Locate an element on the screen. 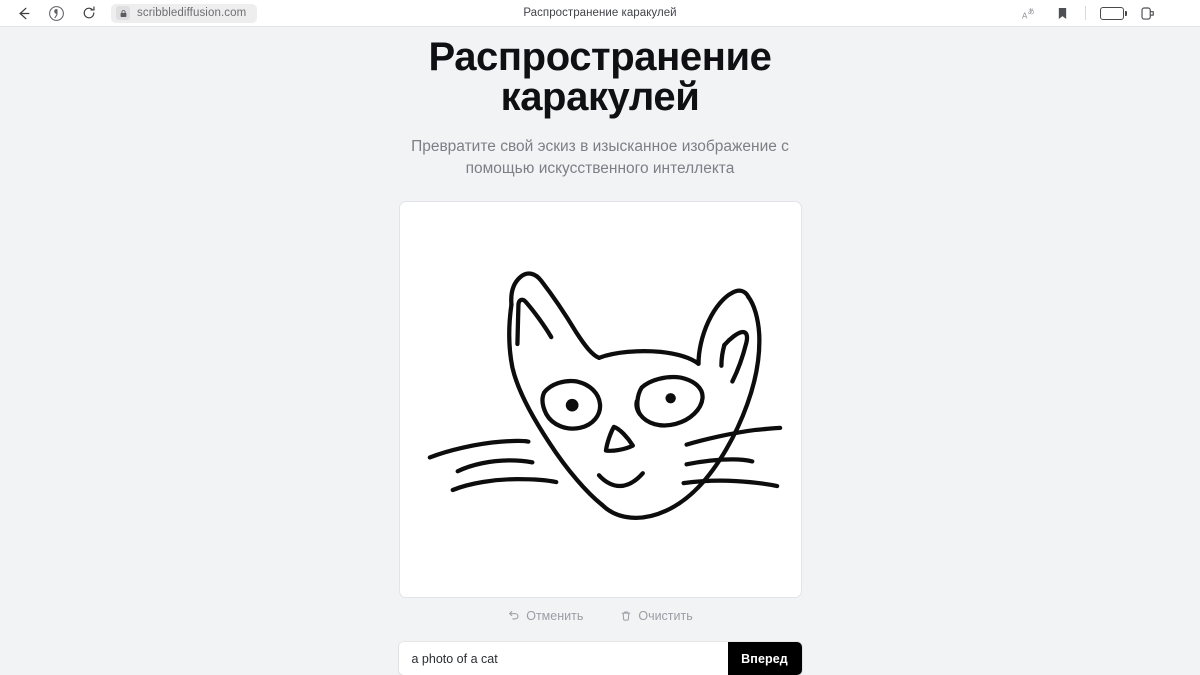 This screenshot has height=675, width=1200. undo-arrow-icon is located at coordinates (513, 616).